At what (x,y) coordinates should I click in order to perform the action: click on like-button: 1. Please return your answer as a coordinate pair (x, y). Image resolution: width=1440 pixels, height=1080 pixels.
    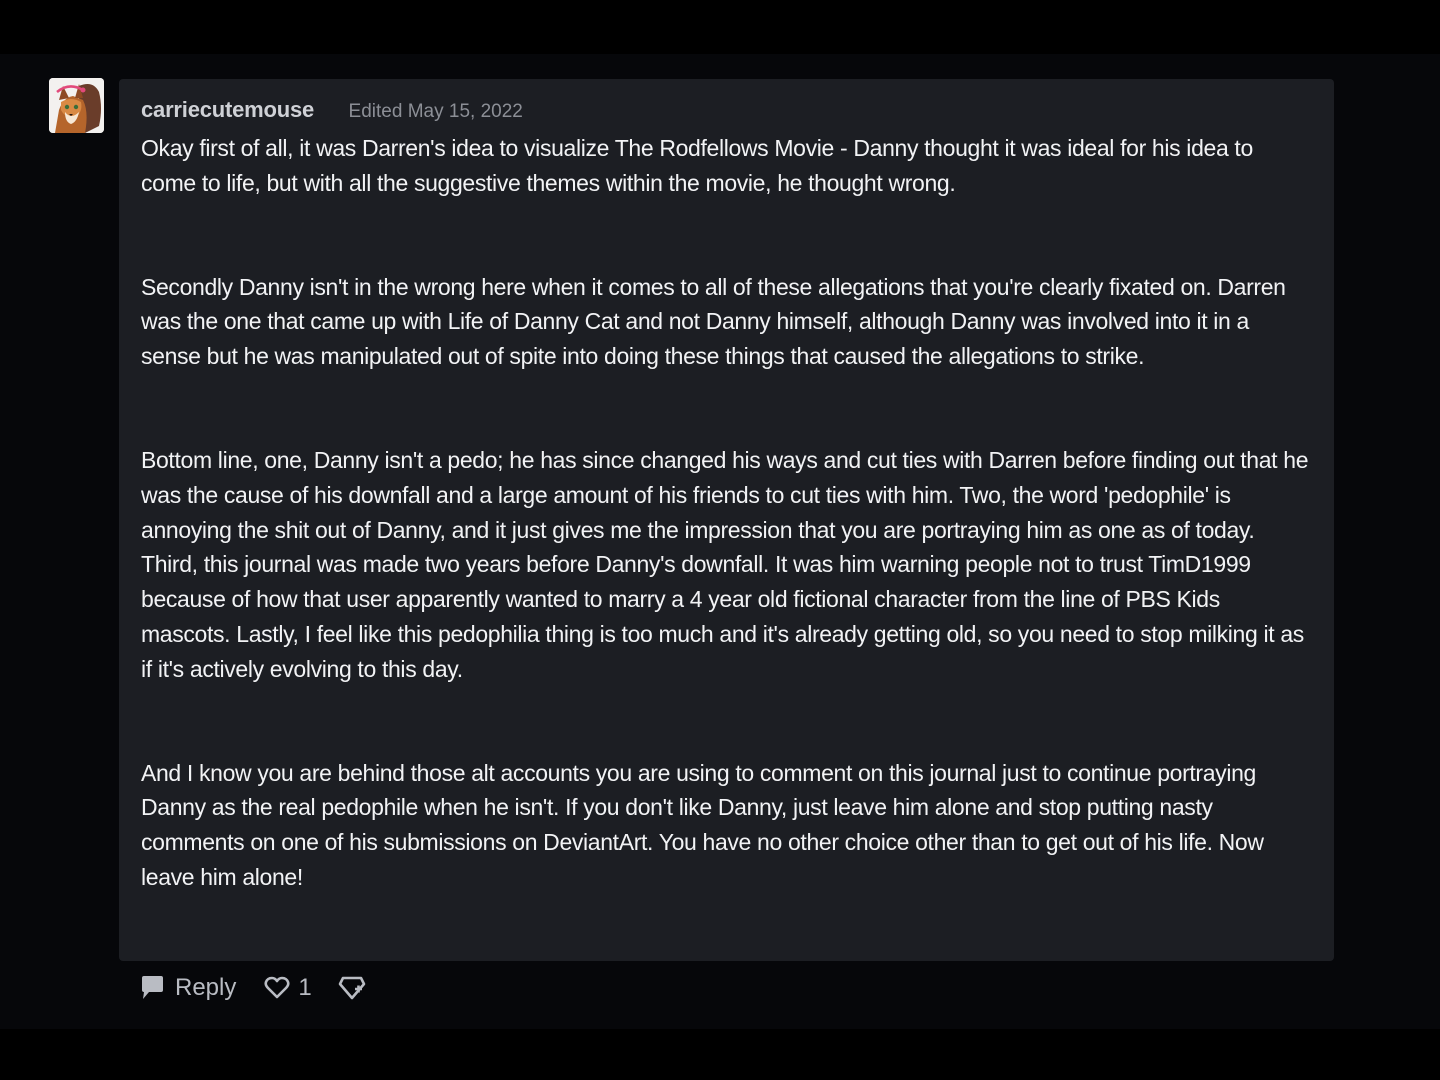
    Looking at the image, I should click on (288, 988).